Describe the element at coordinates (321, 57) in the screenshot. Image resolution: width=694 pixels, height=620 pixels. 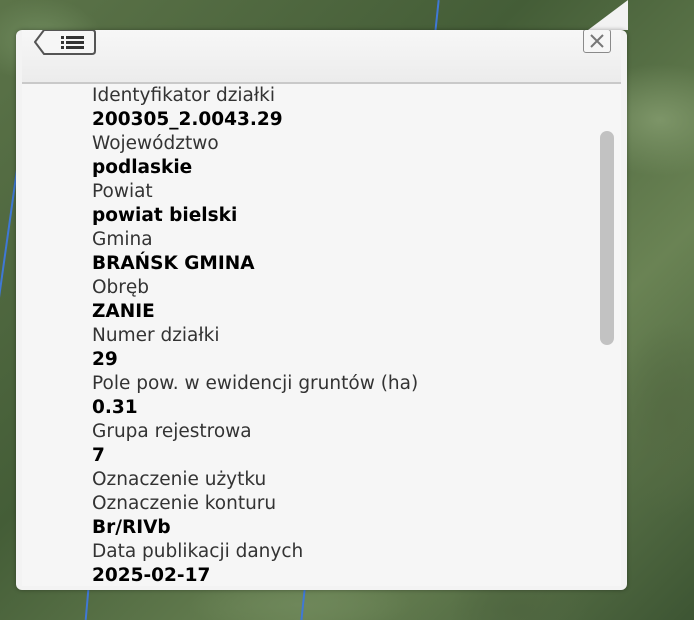
I see `popup-header` at that location.